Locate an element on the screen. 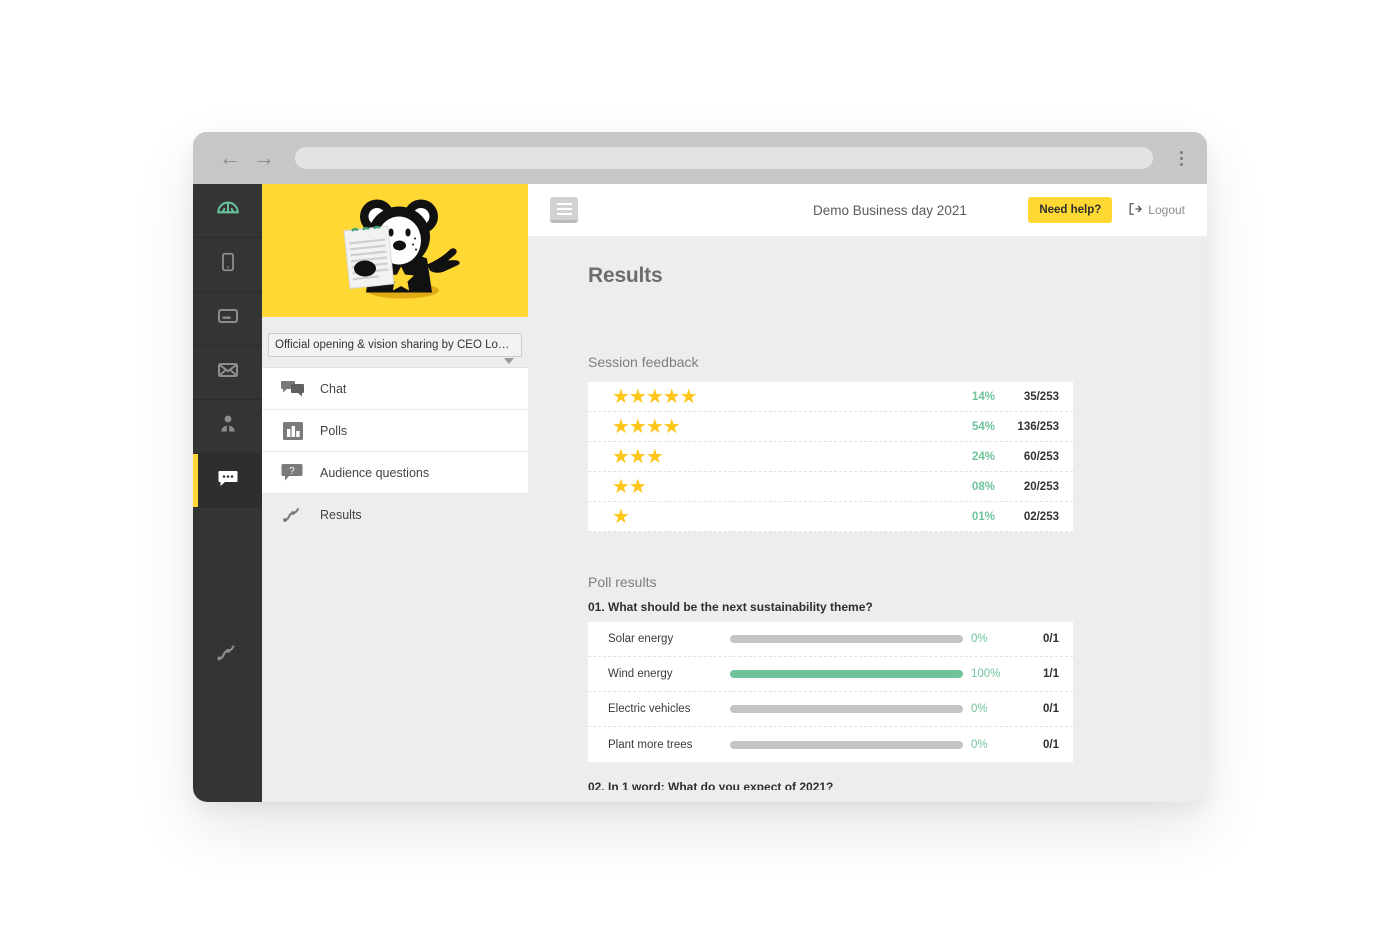 Image resolution: width=1400 pixels, height=934 pixels. feedback-percent: 54% is located at coordinates (983, 426).